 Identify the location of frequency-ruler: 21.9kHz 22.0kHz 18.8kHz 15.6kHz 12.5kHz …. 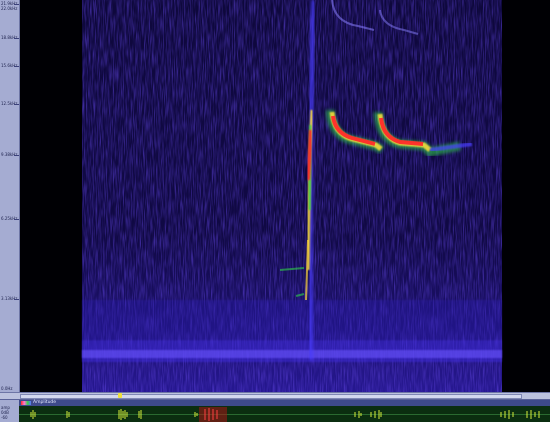
(10, 196).